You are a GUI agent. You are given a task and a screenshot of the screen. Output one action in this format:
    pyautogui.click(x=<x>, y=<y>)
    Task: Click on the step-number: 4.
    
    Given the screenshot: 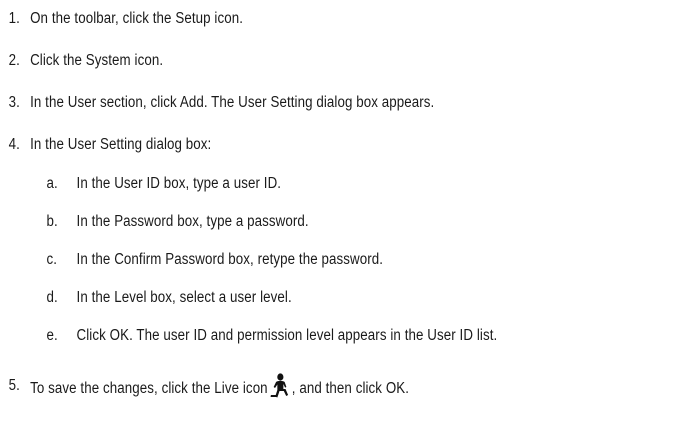 What is the action you would take?
    pyautogui.click(x=14, y=144)
    